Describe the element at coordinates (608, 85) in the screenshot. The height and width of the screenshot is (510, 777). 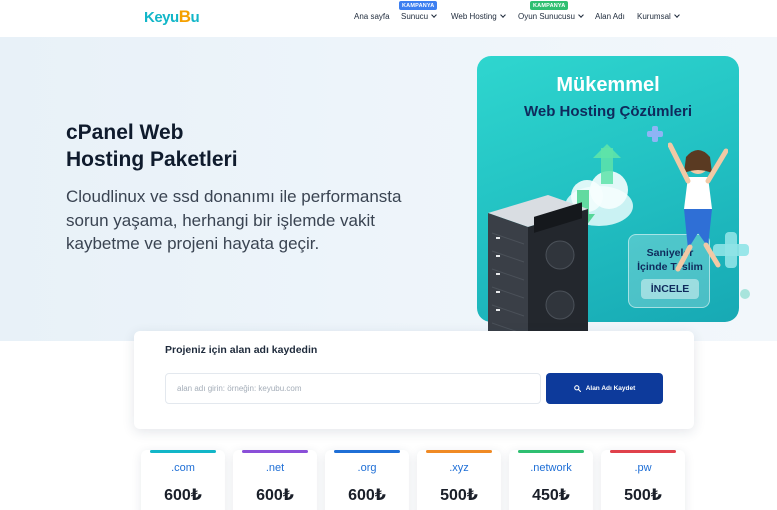
I see `promo-title: Mükemmel` at that location.